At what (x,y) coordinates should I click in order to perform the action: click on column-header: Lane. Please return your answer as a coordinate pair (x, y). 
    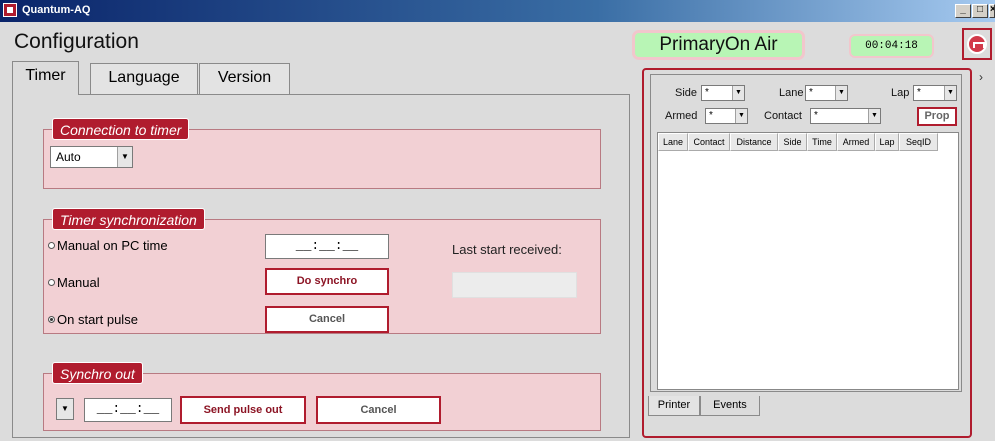
    Looking at the image, I should click on (673, 142).